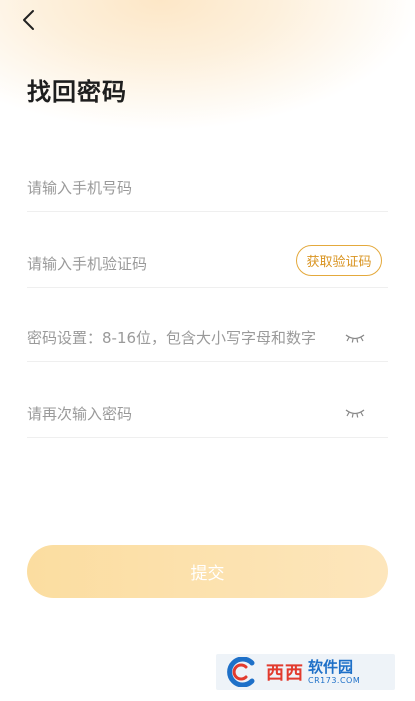  I want to click on phone-input, so click(157, 188).